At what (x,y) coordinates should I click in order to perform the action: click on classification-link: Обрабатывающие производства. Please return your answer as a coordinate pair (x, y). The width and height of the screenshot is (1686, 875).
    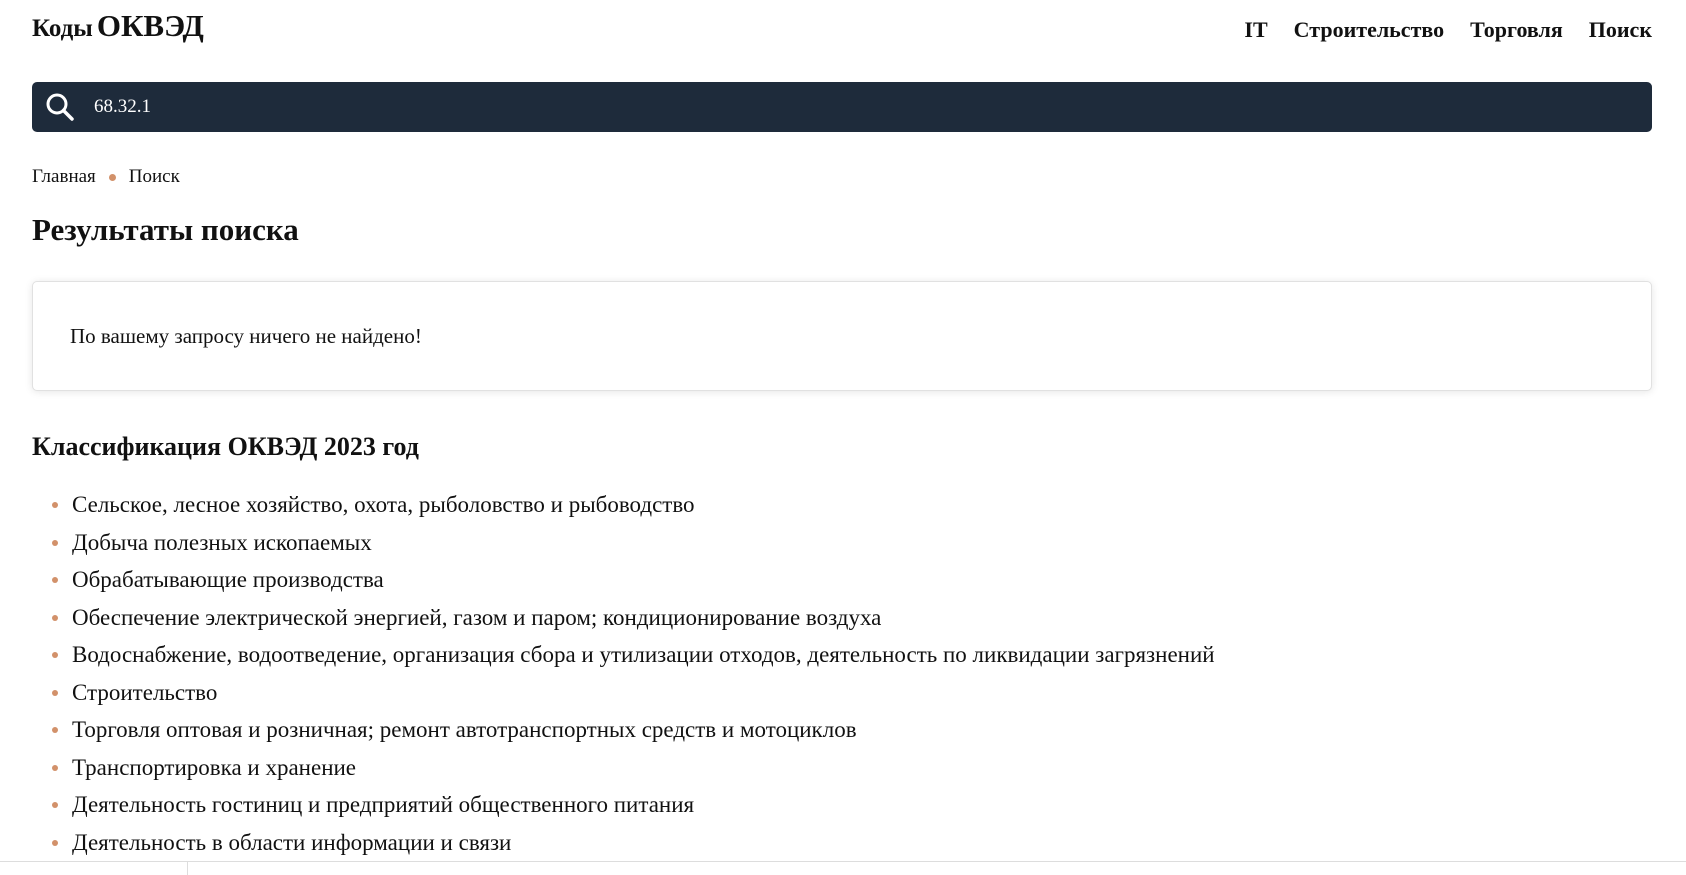
    Looking at the image, I should click on (228, 579).